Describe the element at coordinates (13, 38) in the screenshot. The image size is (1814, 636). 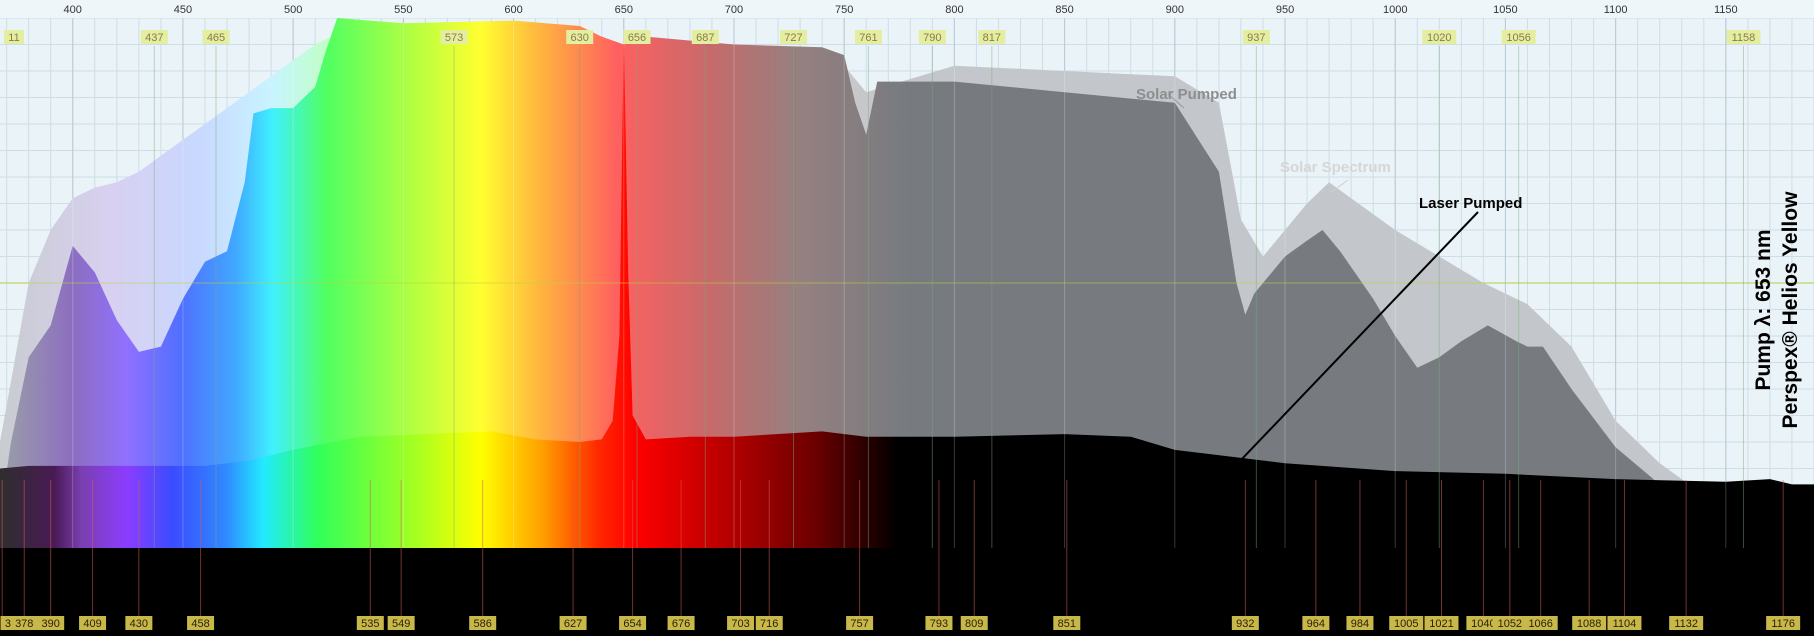
I see `top-peak-tag: 11` at that location.